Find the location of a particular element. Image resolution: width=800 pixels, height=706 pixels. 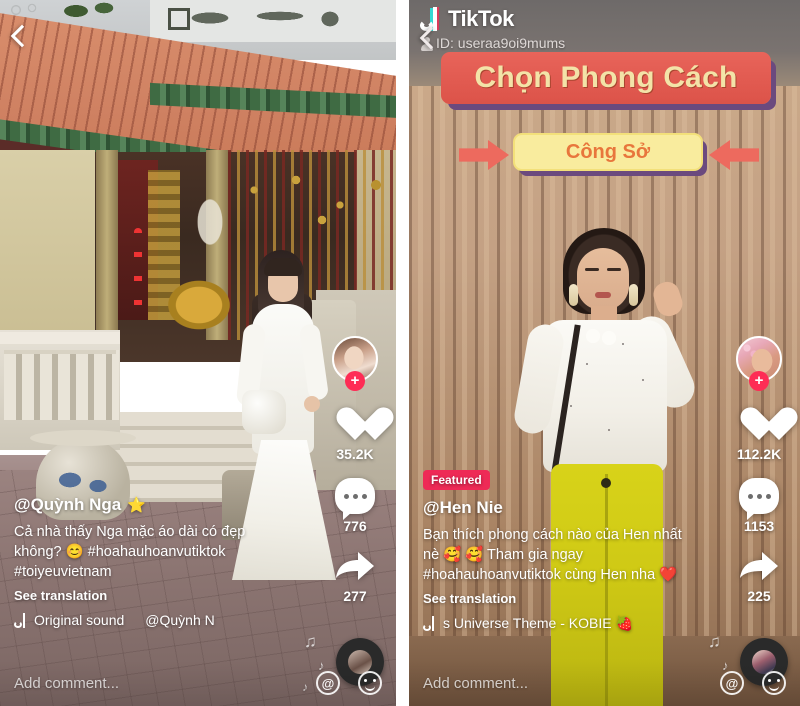

share-count: 277 is located at coordinates (355, 596).